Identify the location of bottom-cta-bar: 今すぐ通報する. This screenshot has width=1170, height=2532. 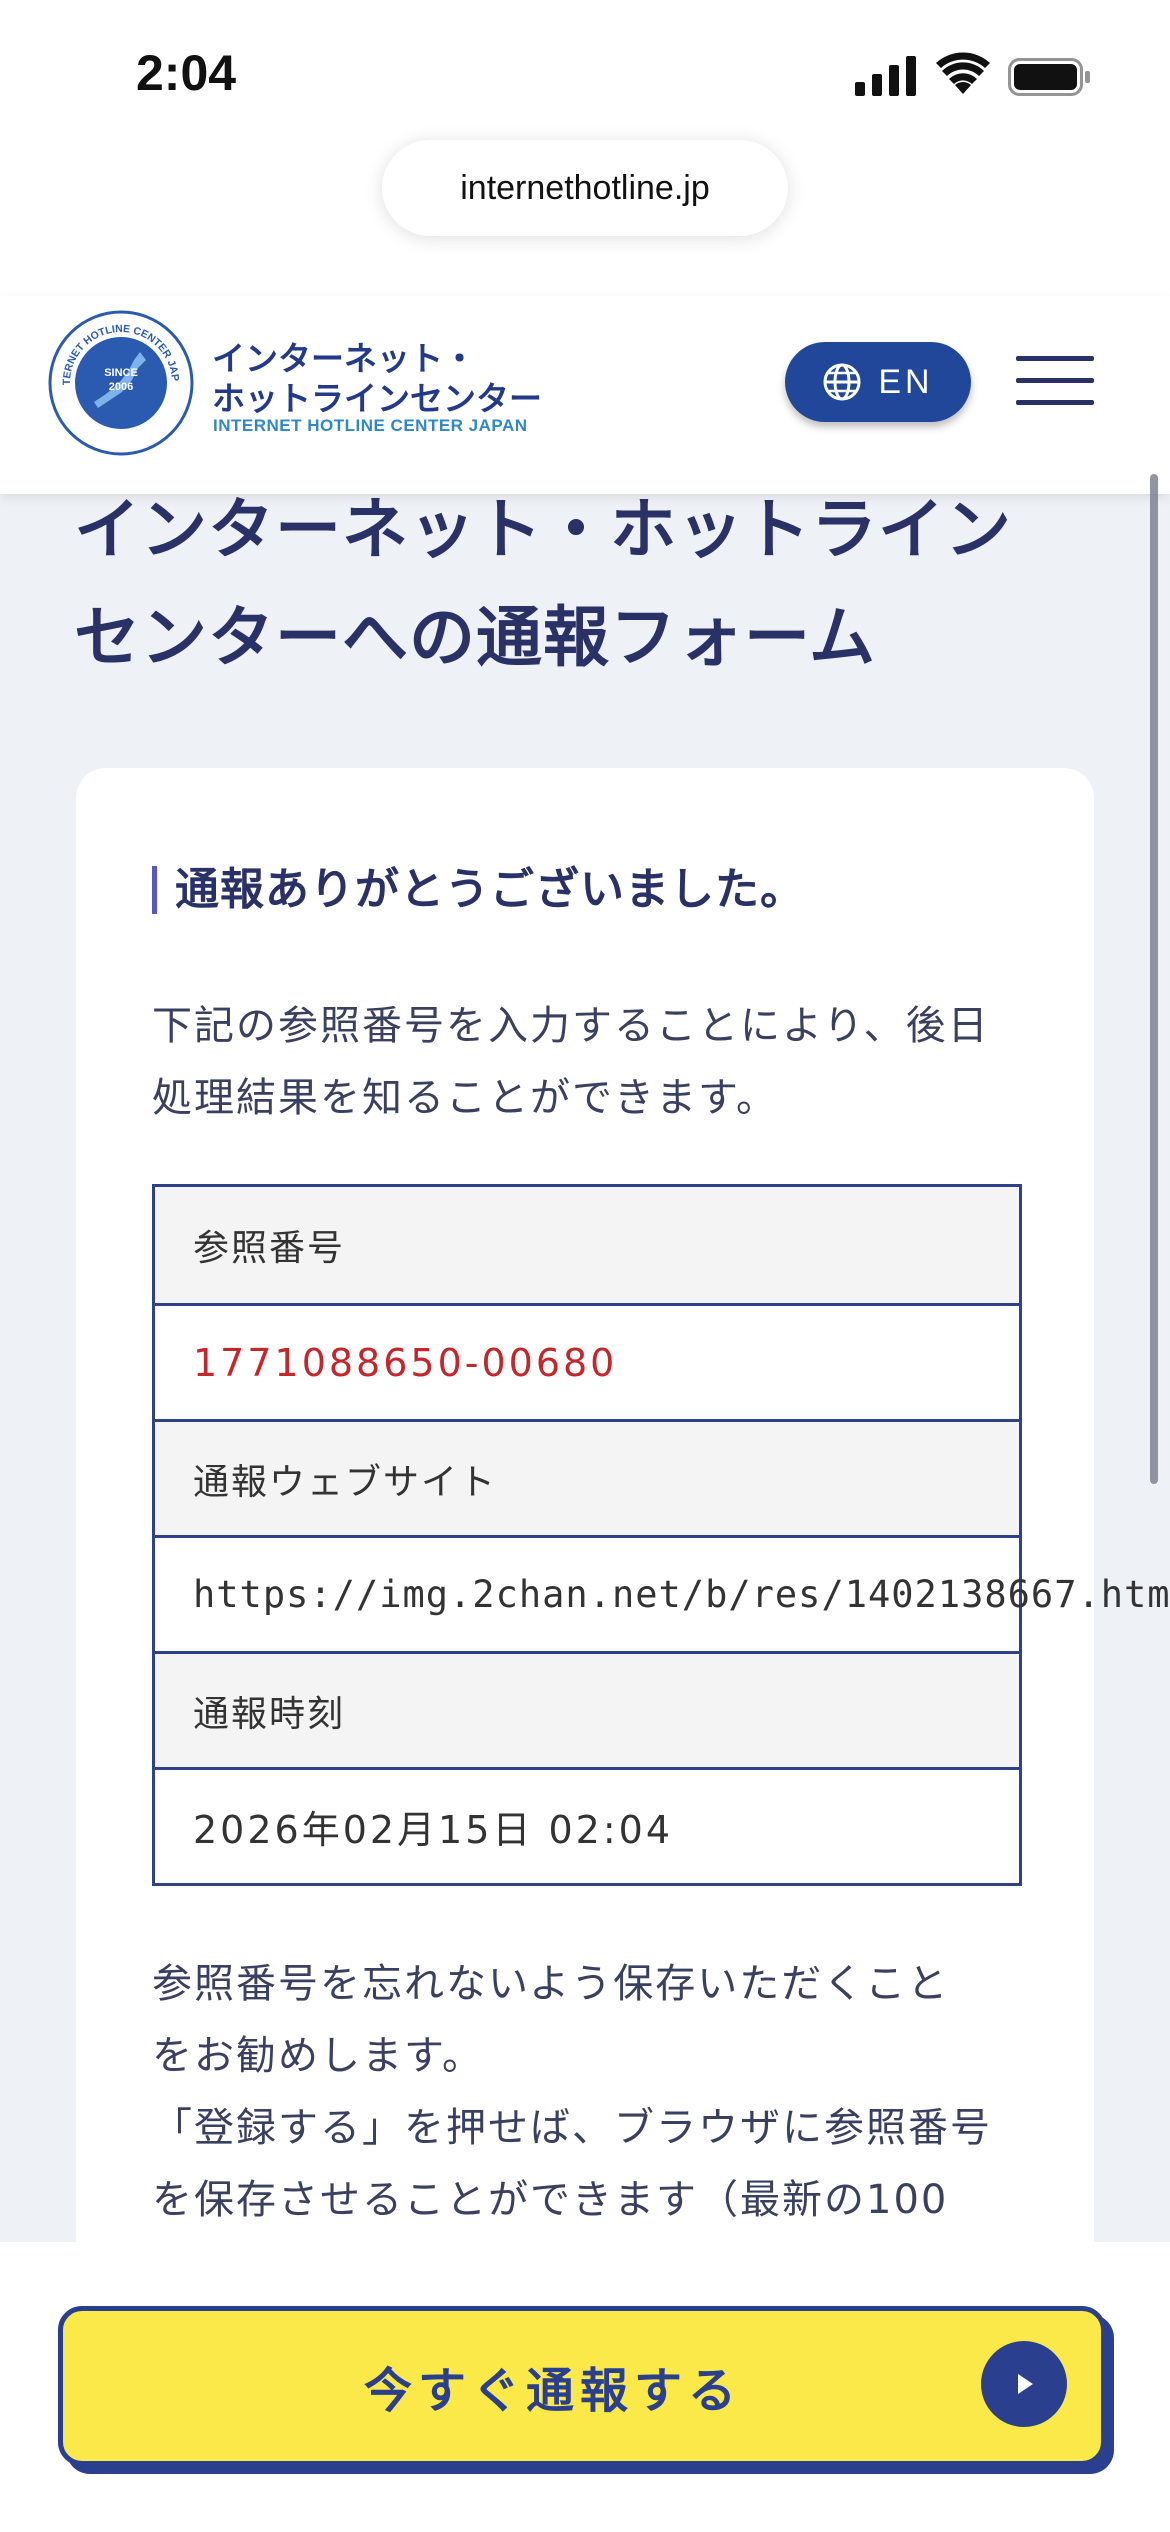
(585, 2387).